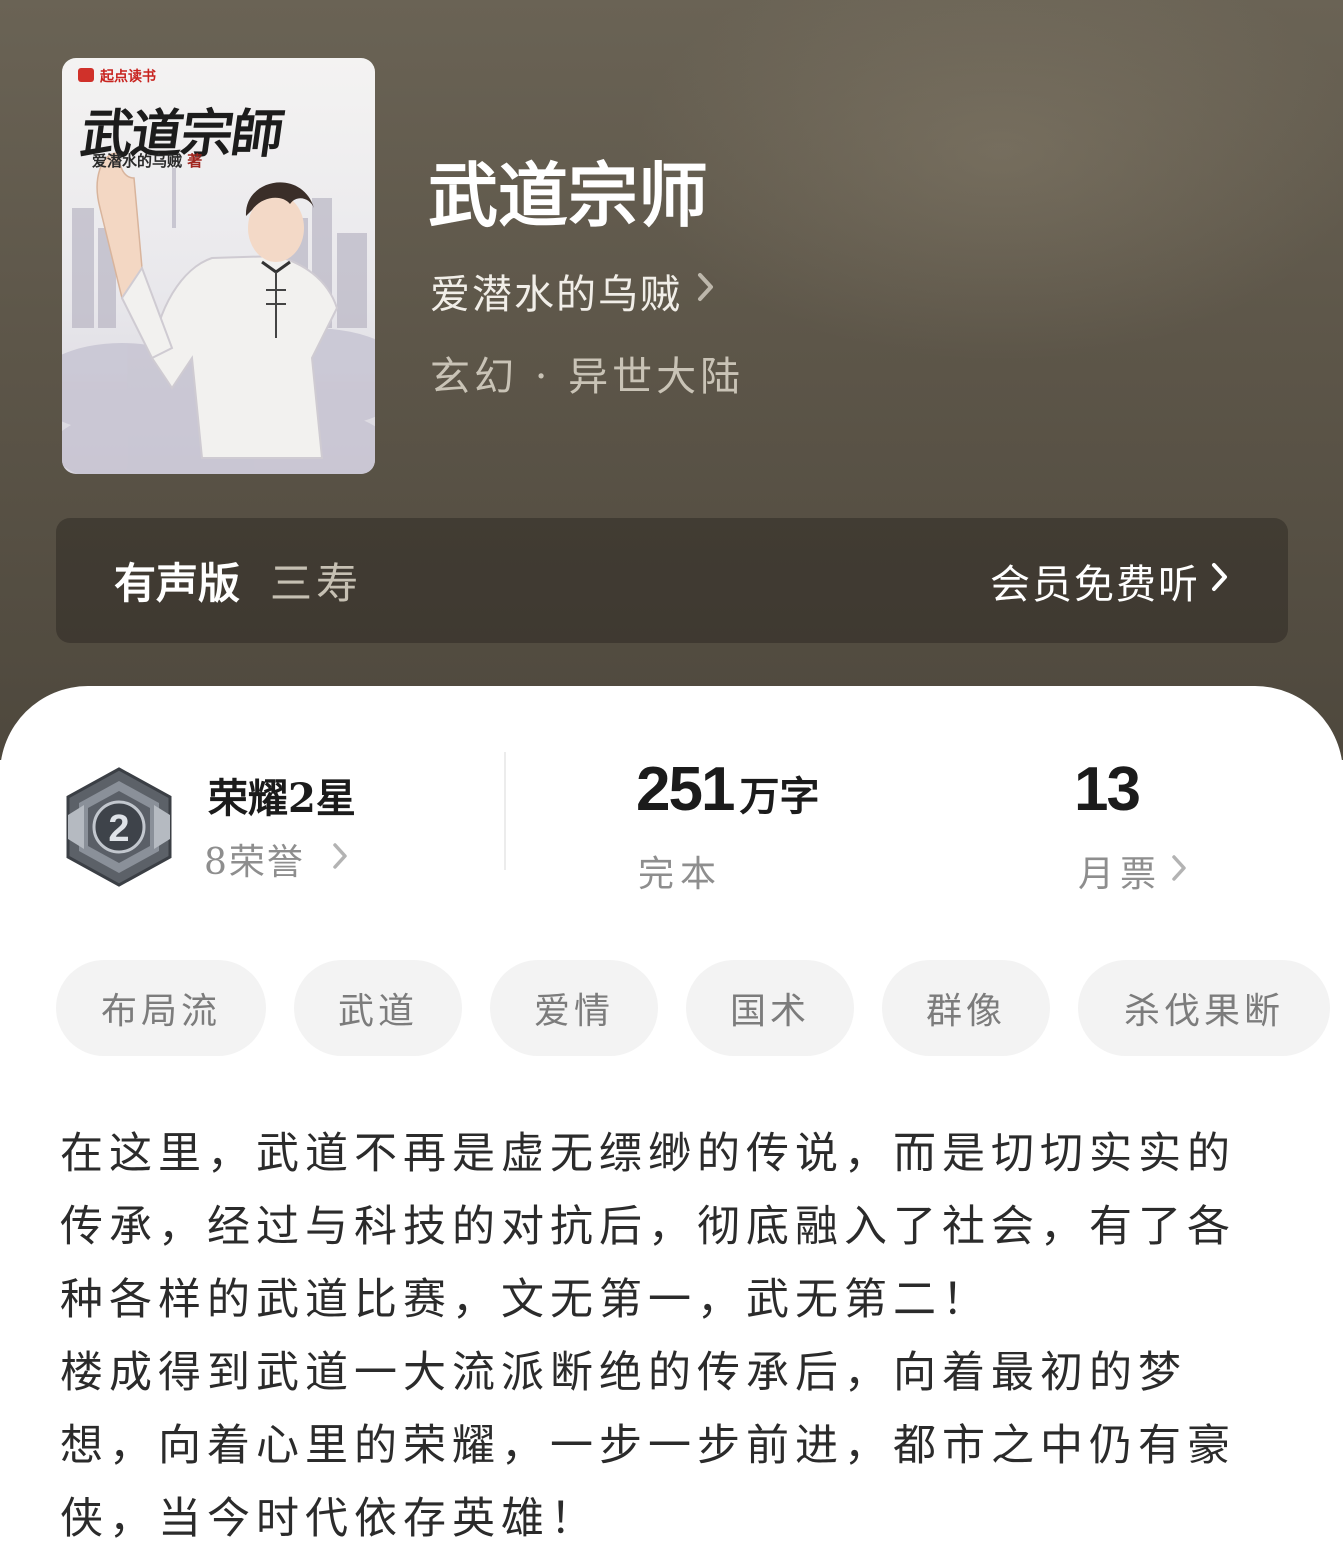  What do you see at coordinates (177, 583) in the screenshot?
I see `audio-label: 有声版` at bounding box center [177, 583].